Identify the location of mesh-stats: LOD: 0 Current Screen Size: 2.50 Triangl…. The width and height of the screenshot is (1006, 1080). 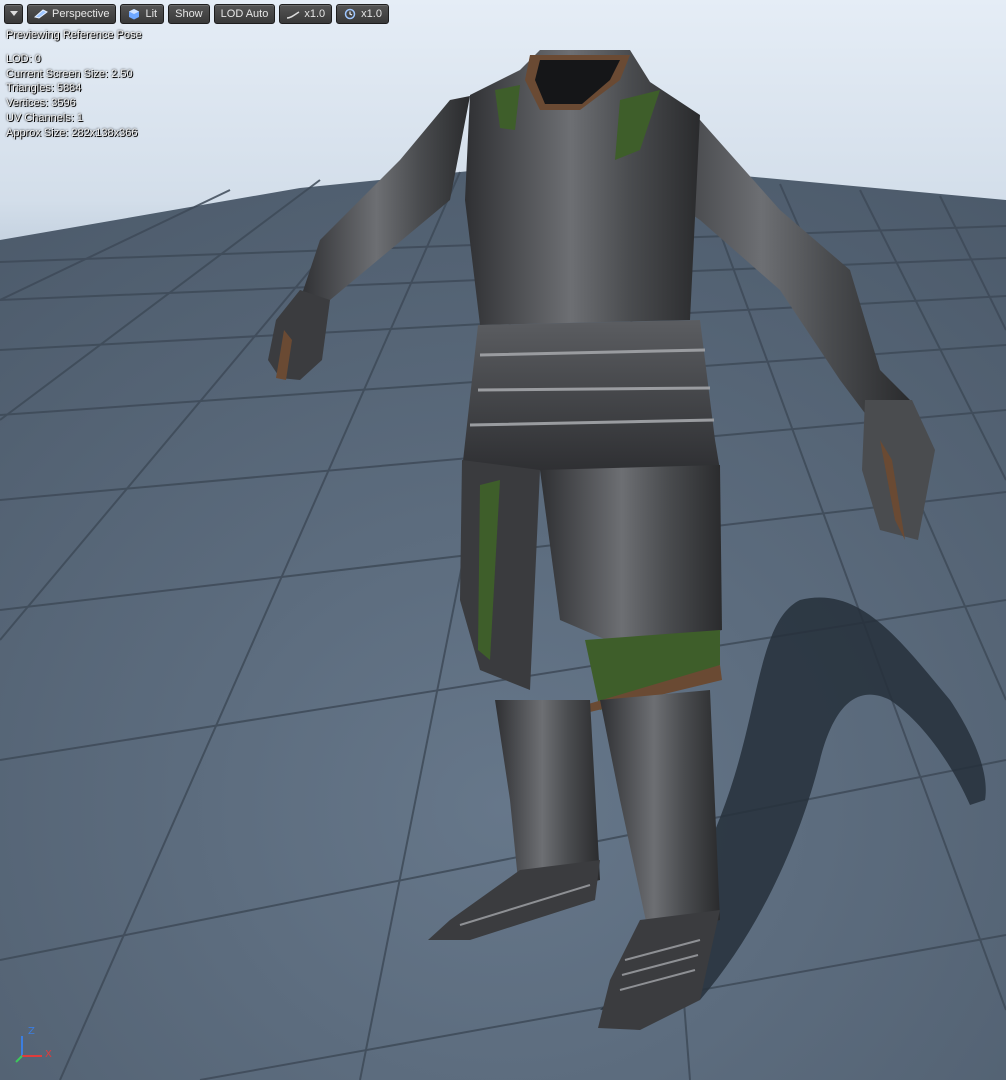
(71, 96).